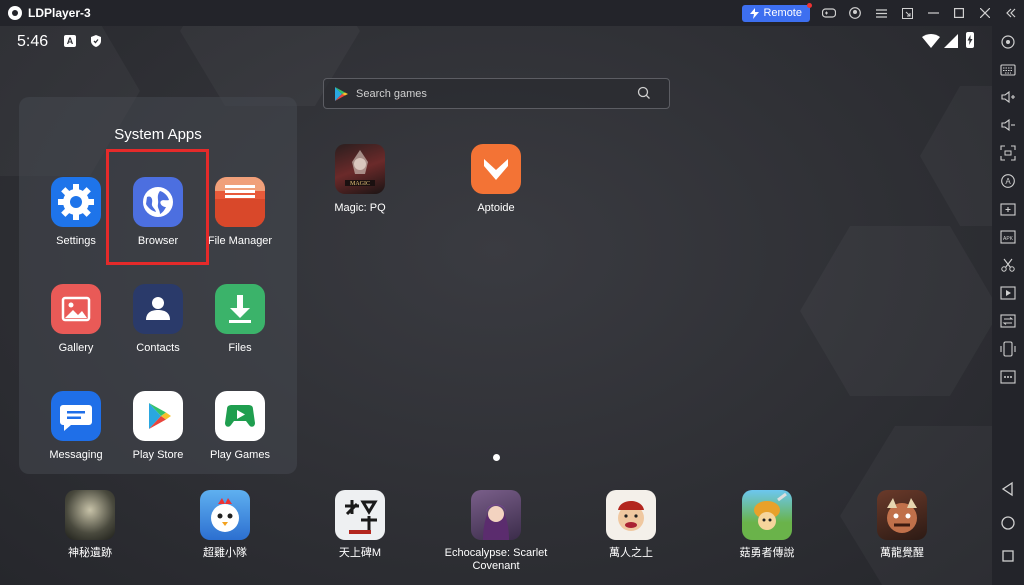  Describe the element at coordinates (907, 13) in the screenshot. I see `popout-icon` at that location.